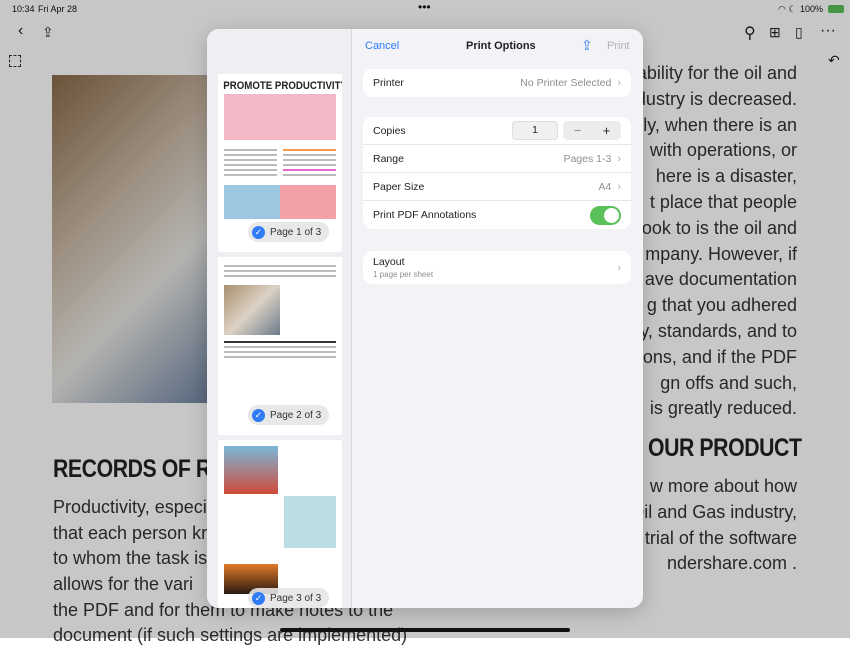 The image size is (850, 646). I want to click on copies-input: 1, so click(535, 130).